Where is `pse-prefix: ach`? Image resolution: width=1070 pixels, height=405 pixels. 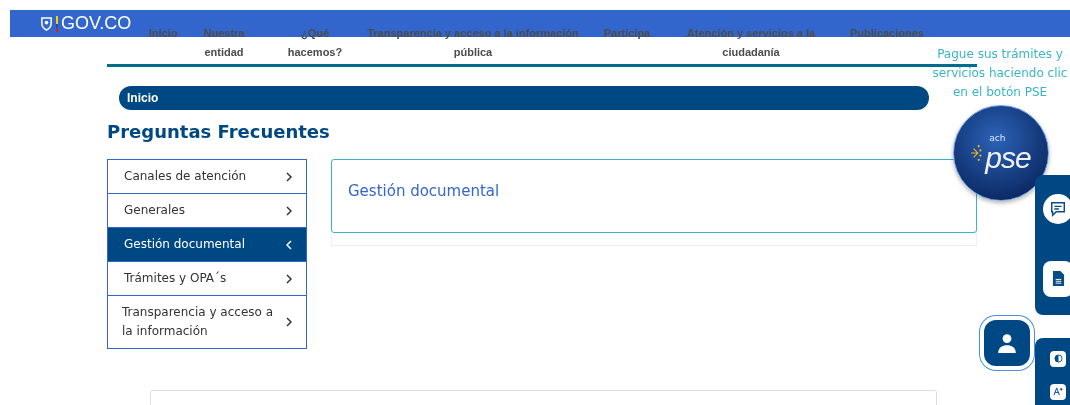
pse-prefix: ach is located at coordinates (997, 138).